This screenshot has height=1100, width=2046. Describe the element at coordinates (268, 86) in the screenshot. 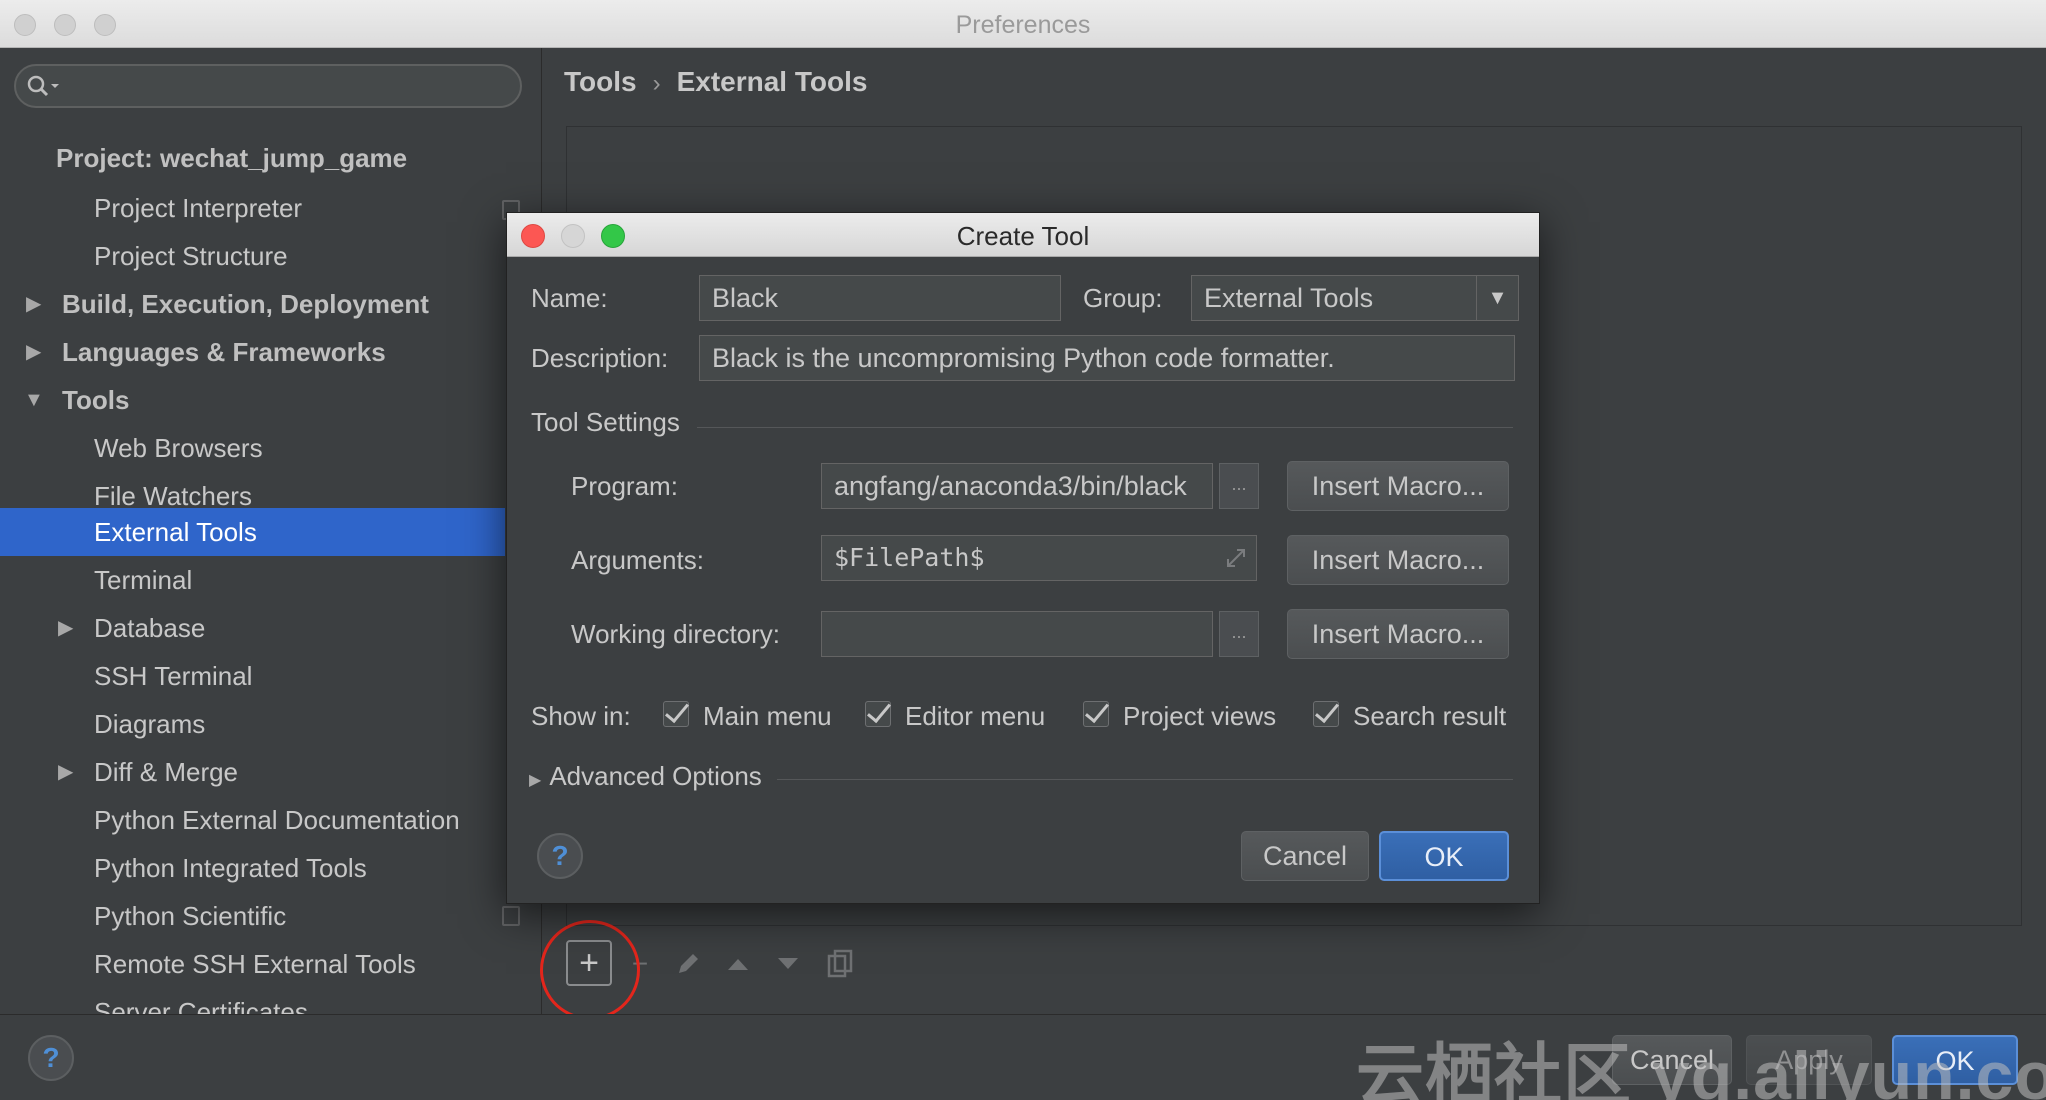

I see `settings-search-input` at that location.